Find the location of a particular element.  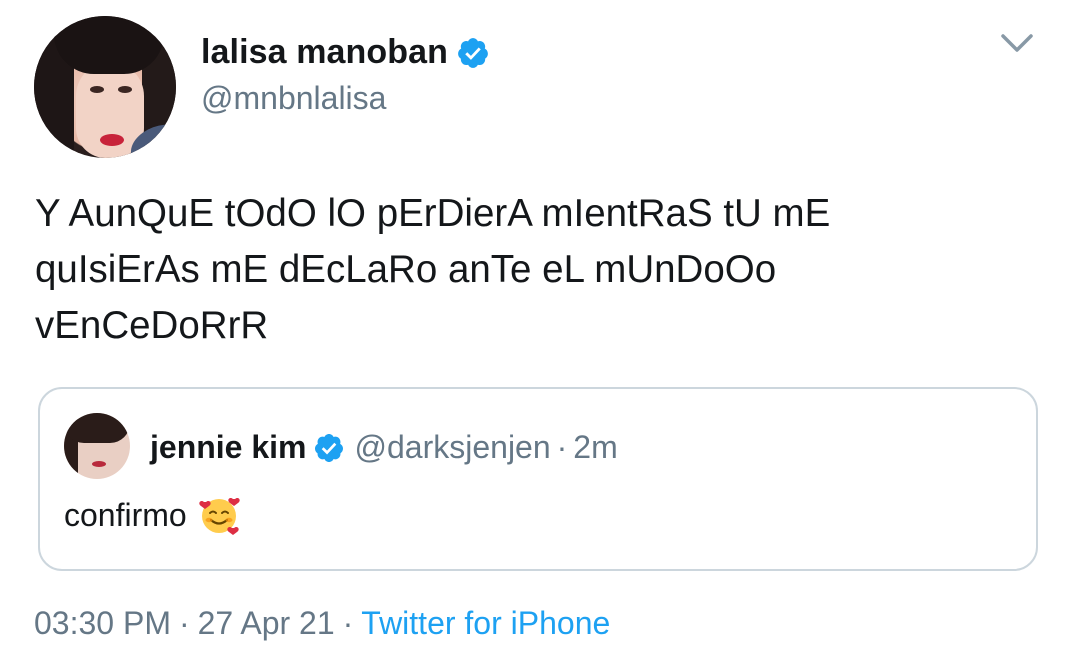

tweet-date: 27 Apr 21 is located at coordinates (266, 623).